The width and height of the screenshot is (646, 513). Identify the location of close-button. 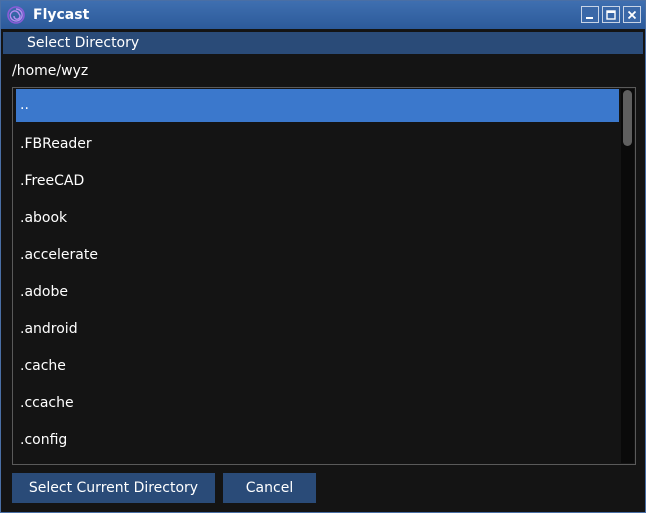
(632, 14).